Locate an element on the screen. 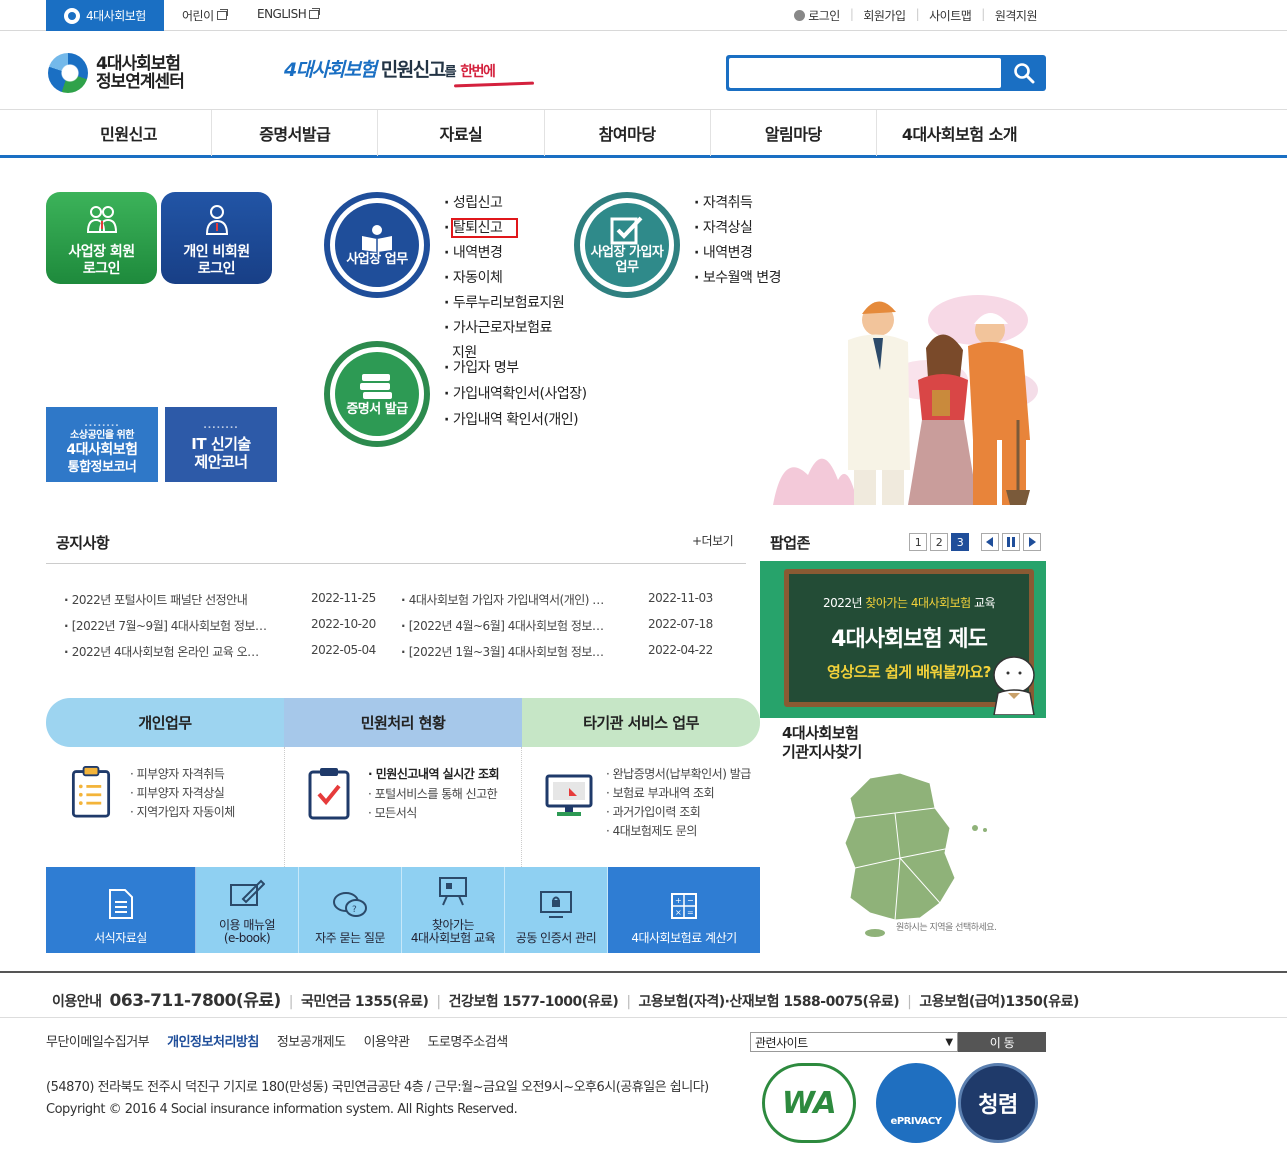 The height and width of the screenshot is (1156, 1287). footer-link-email-refusal: 무단이메일수집거부 is located at coordinates (98, 1040).